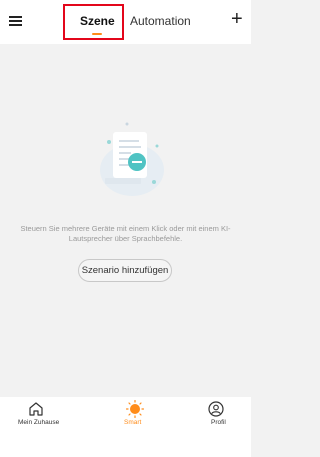 The image size is (320, 457). Describe the element at coordinates (93, 22) in the screenshot. I see `highlight-box` at that location.